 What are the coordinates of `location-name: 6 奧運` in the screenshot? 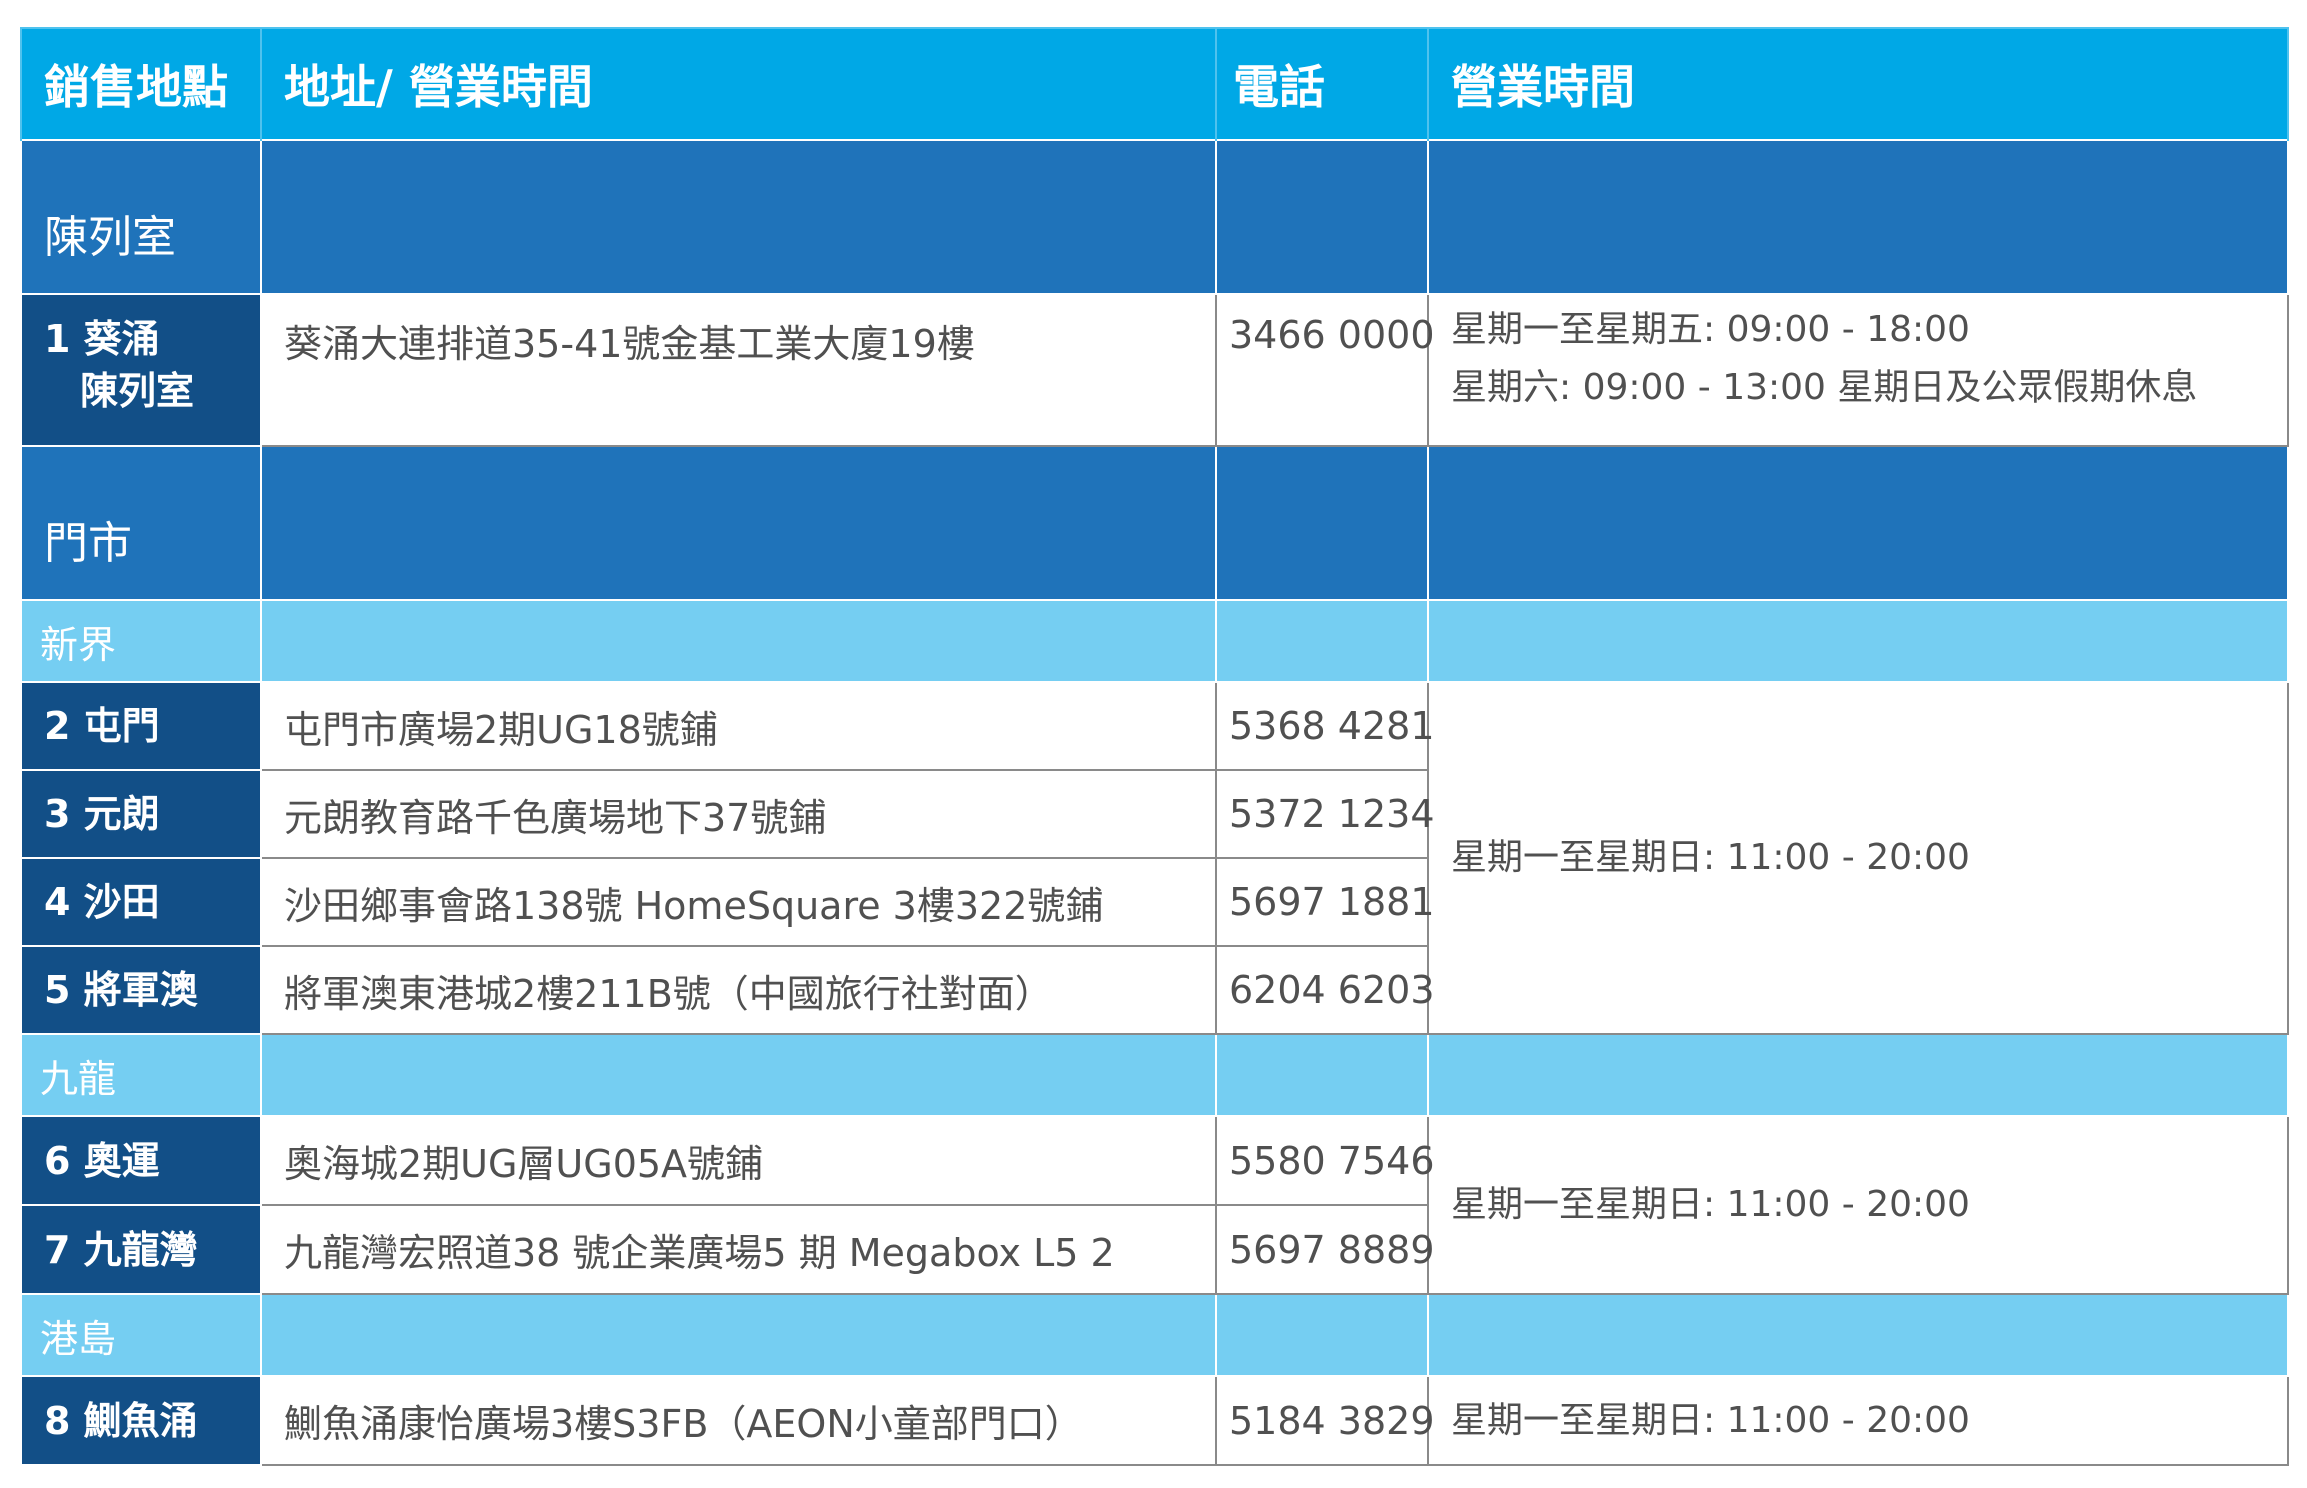 It's located at (141, 1160).